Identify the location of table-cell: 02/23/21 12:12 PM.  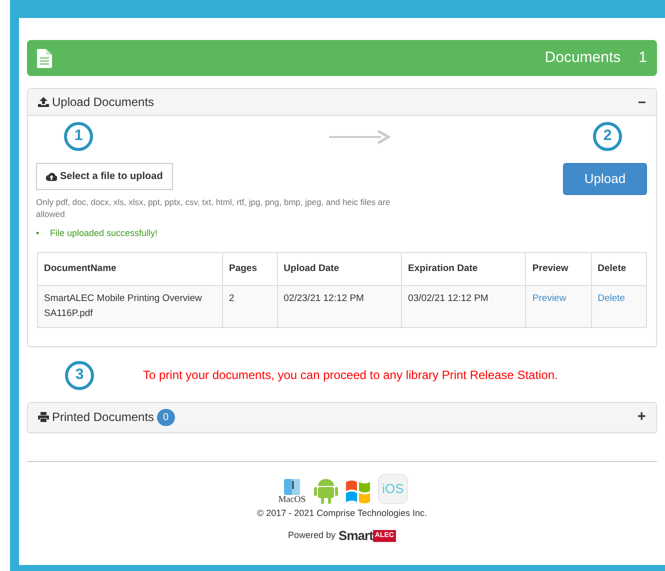
(339, 307).